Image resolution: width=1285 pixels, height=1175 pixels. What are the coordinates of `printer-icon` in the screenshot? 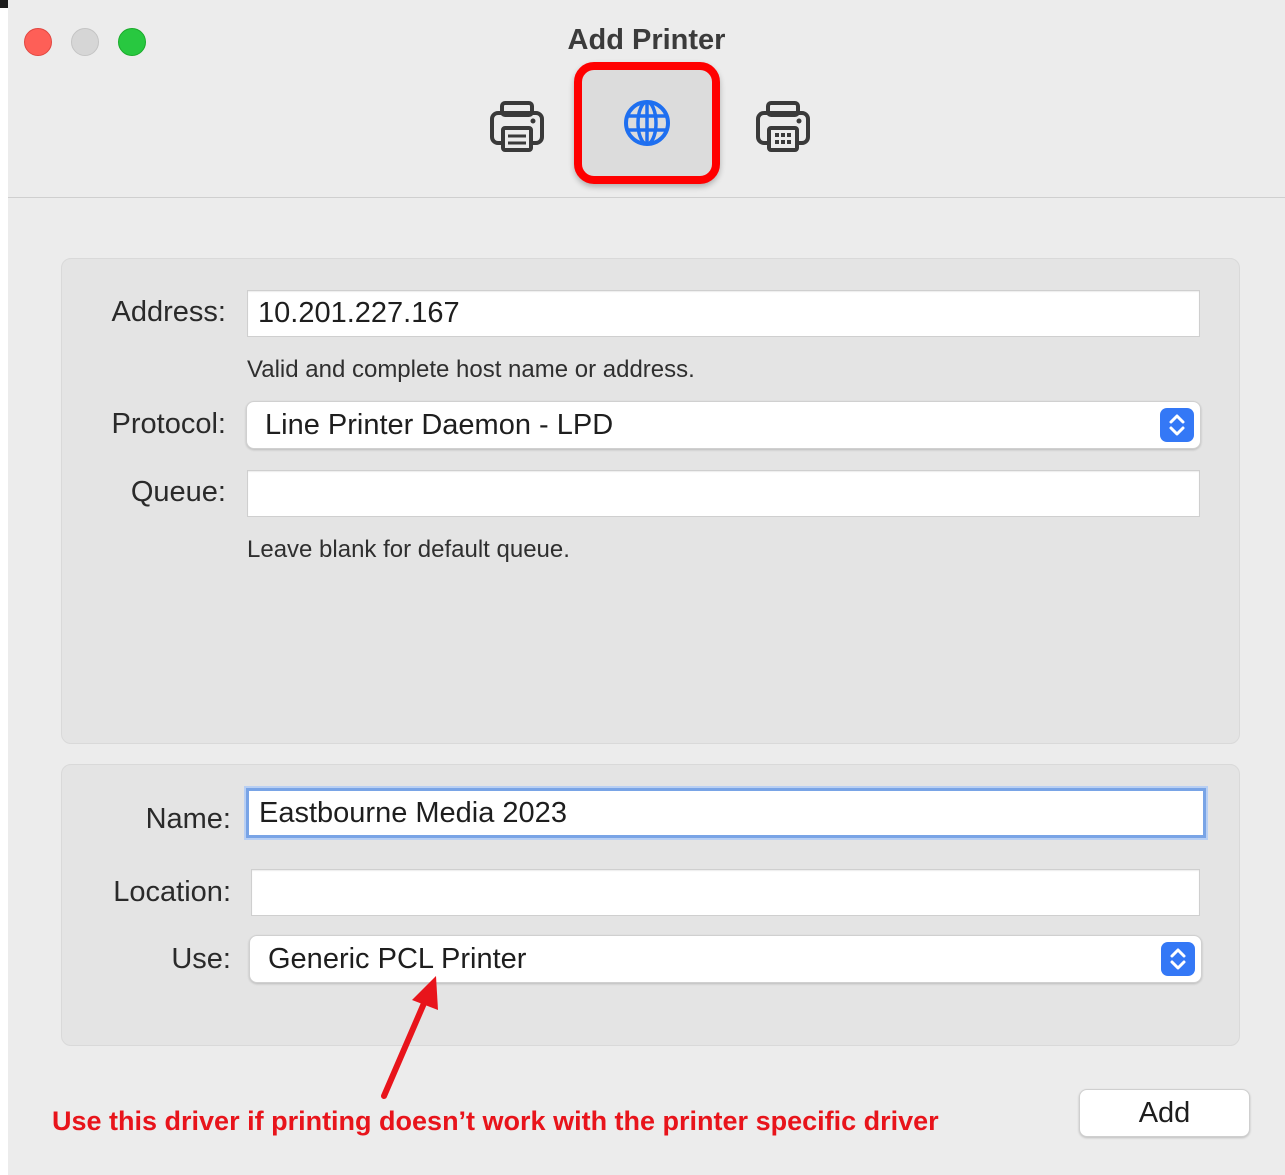 It's located at (517, 126).